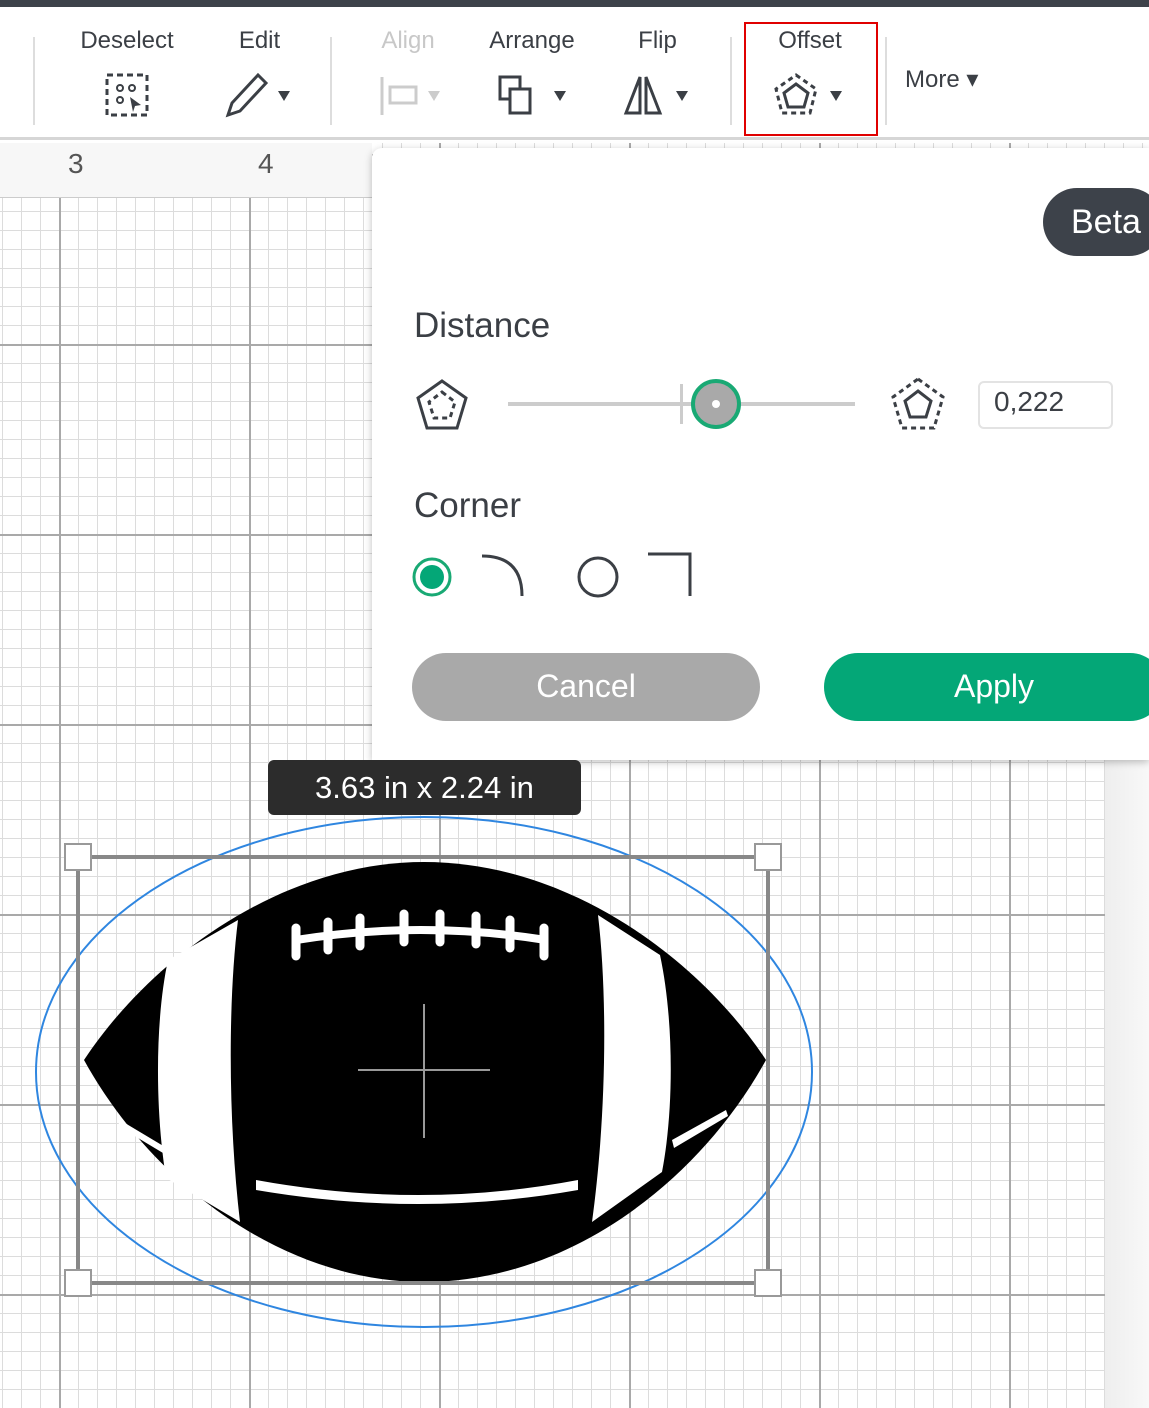 The width and height of the screenshot is (1149, 1408). What do you see at coordinates (186, 170) in the screenshot?
I see `ruler: 3 4` at bounding box center [186, 170].